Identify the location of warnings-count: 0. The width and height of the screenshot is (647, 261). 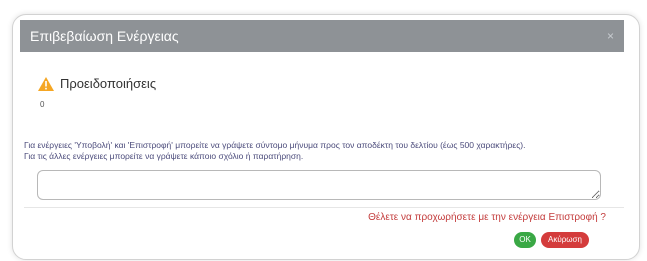
(42, 104).